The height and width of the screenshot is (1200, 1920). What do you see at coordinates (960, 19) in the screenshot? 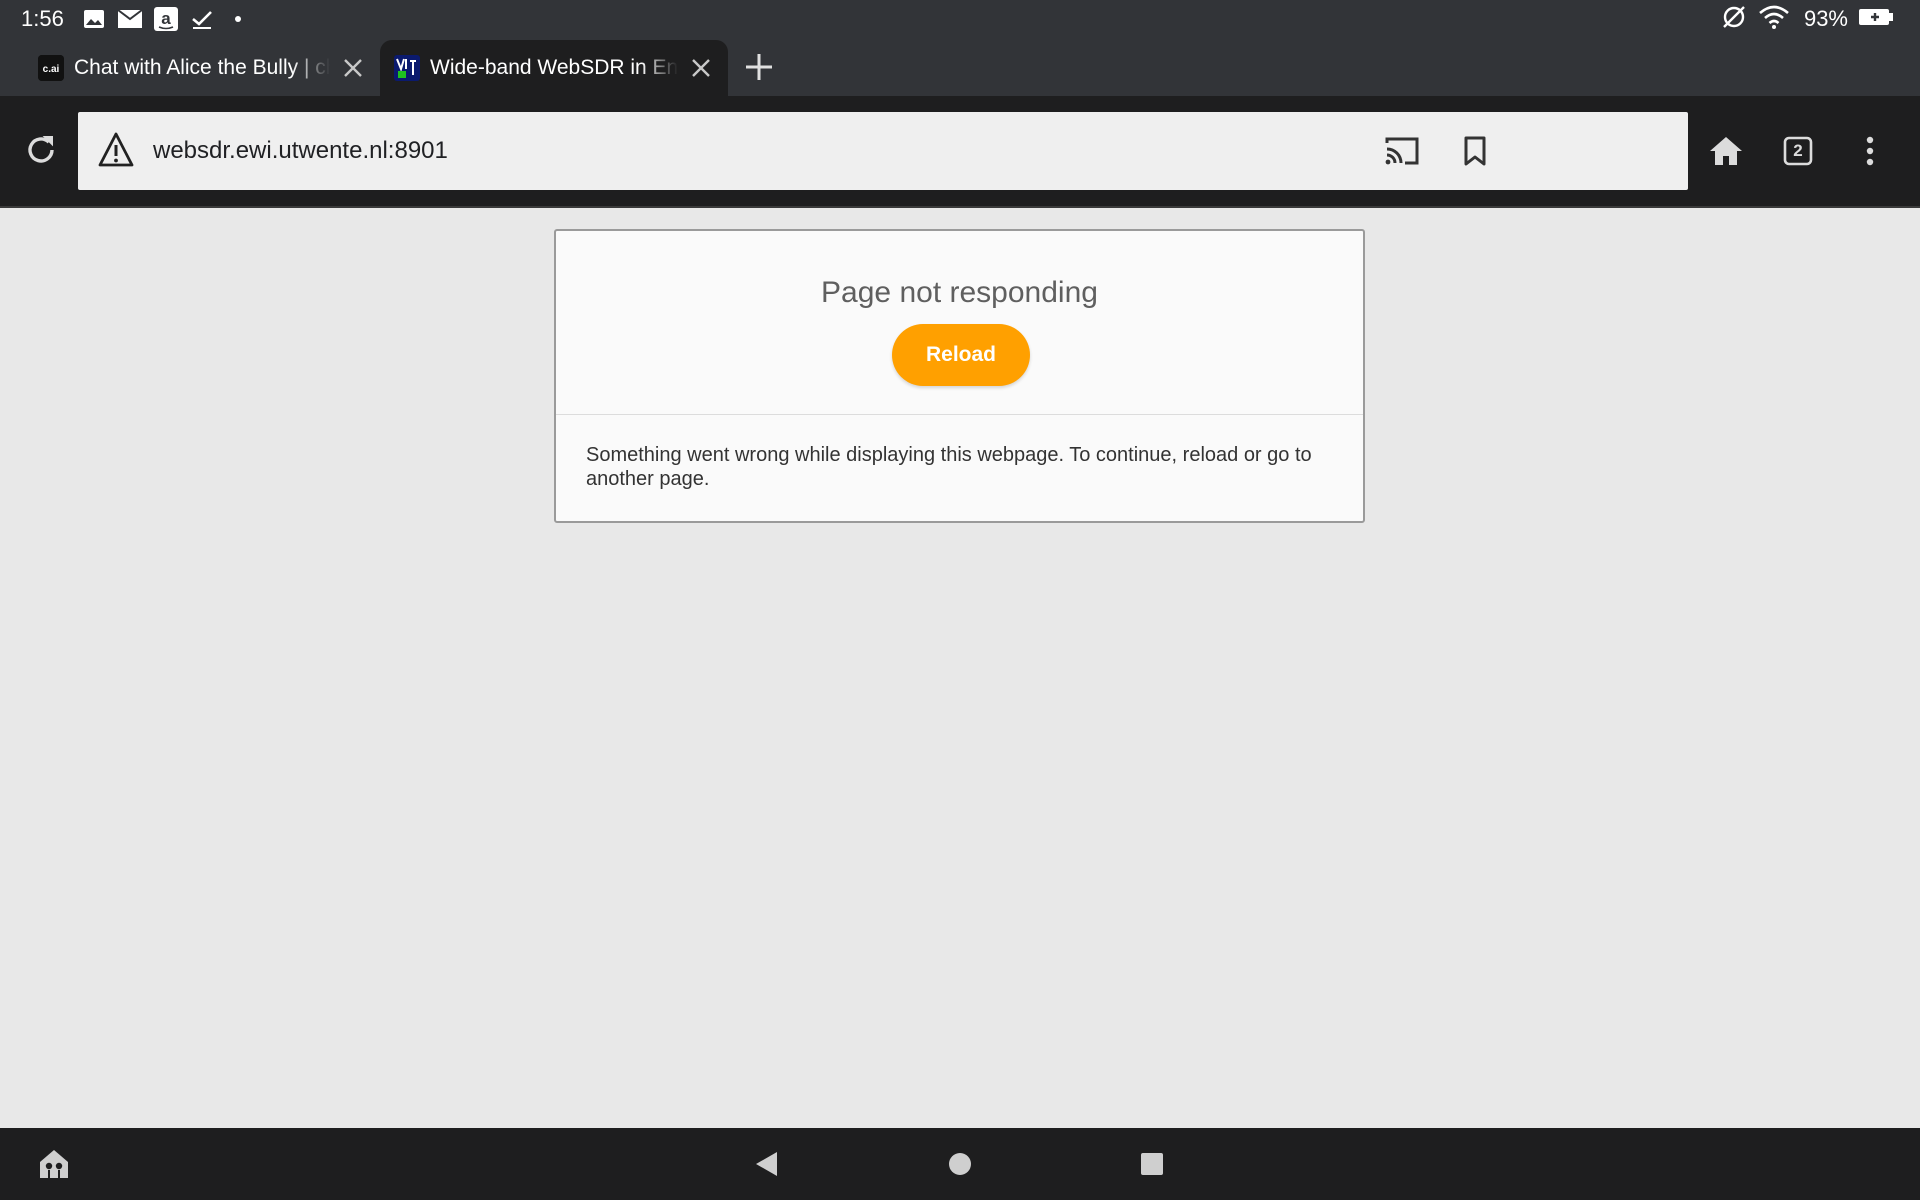
I see `status-bar: 1:56 a 93%` at bounding box center [960, 19].